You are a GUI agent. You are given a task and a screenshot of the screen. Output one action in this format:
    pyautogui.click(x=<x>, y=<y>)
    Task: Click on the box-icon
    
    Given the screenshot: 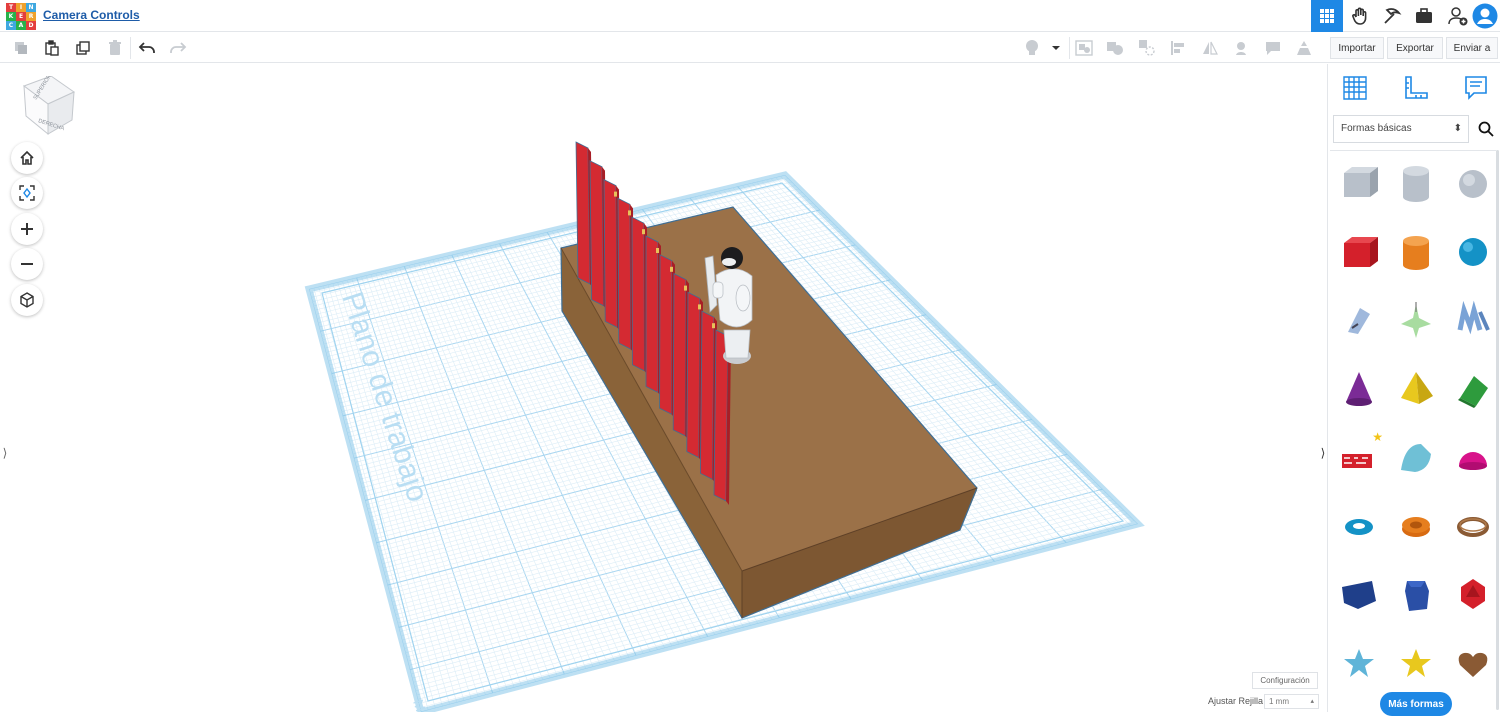 What is the action you would take?
    pyautogui.click(x=1361, y=252)
    